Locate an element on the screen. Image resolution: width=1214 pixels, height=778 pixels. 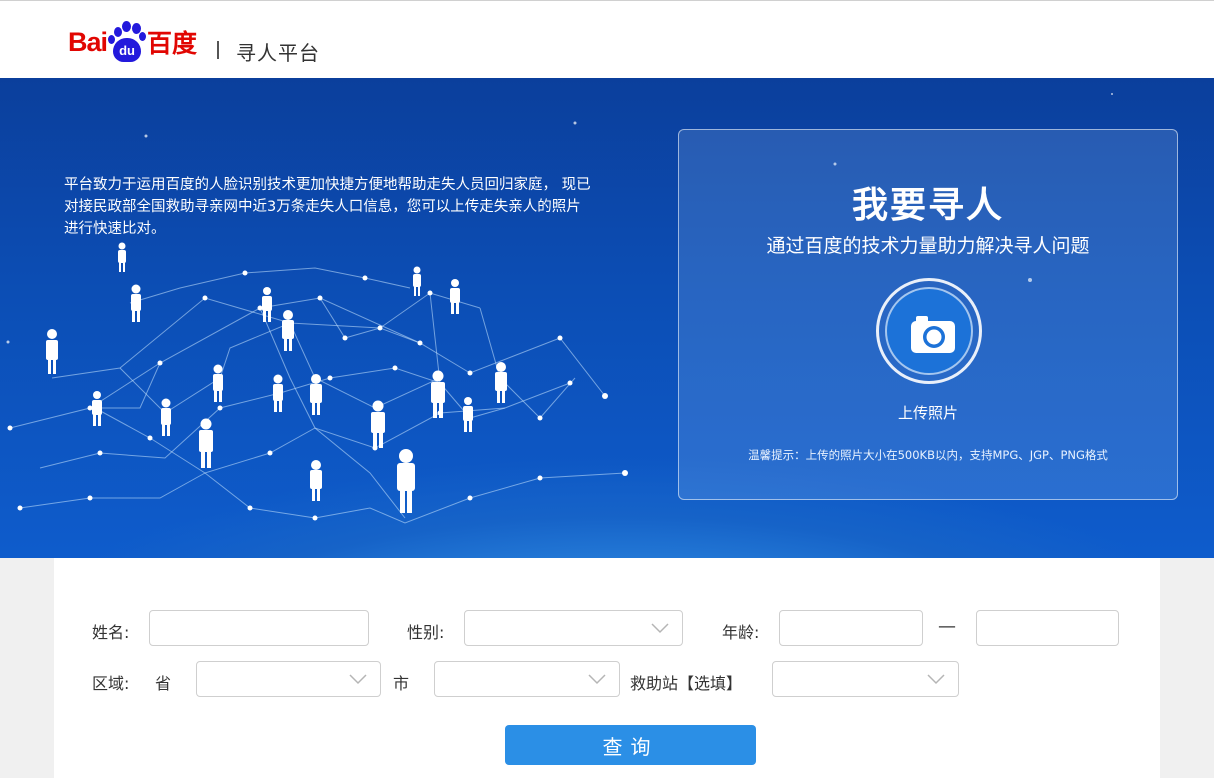
age-min-input is located at coordinates (851, 628).